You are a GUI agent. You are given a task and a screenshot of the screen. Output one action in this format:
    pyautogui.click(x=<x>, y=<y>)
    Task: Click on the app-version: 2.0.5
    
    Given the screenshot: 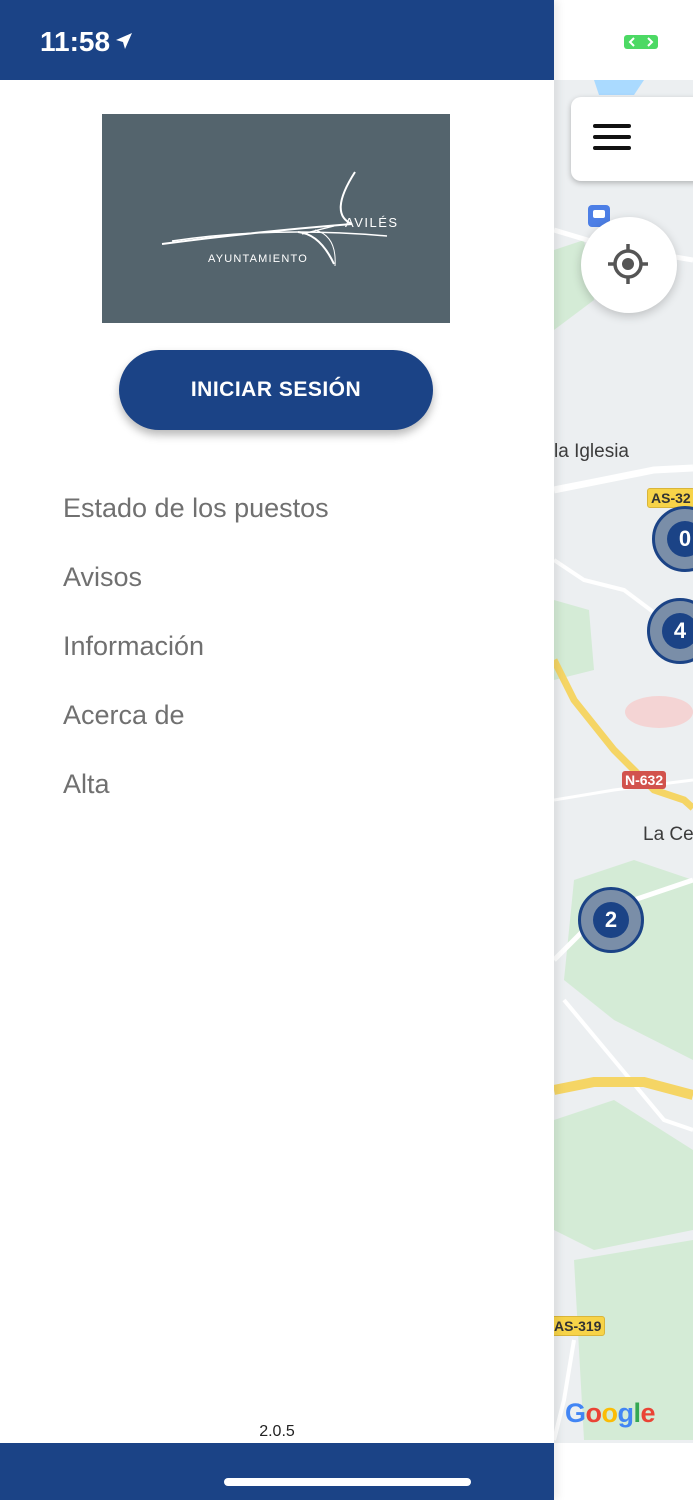 What is the action you would take?
    pyautogui.click(x=277, y=1431)
    